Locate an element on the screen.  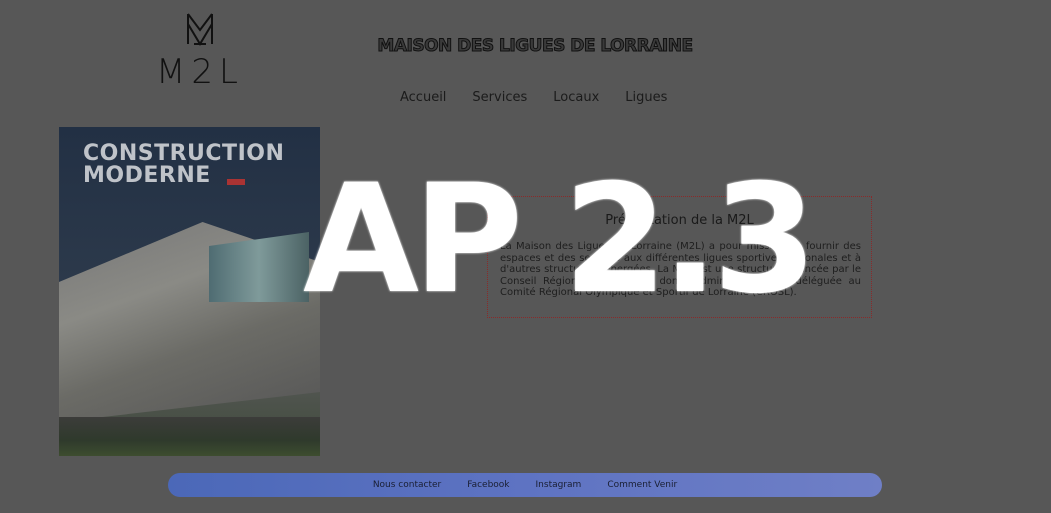
nav-item-accueil: Accueil is located at coordinates (423, 97).